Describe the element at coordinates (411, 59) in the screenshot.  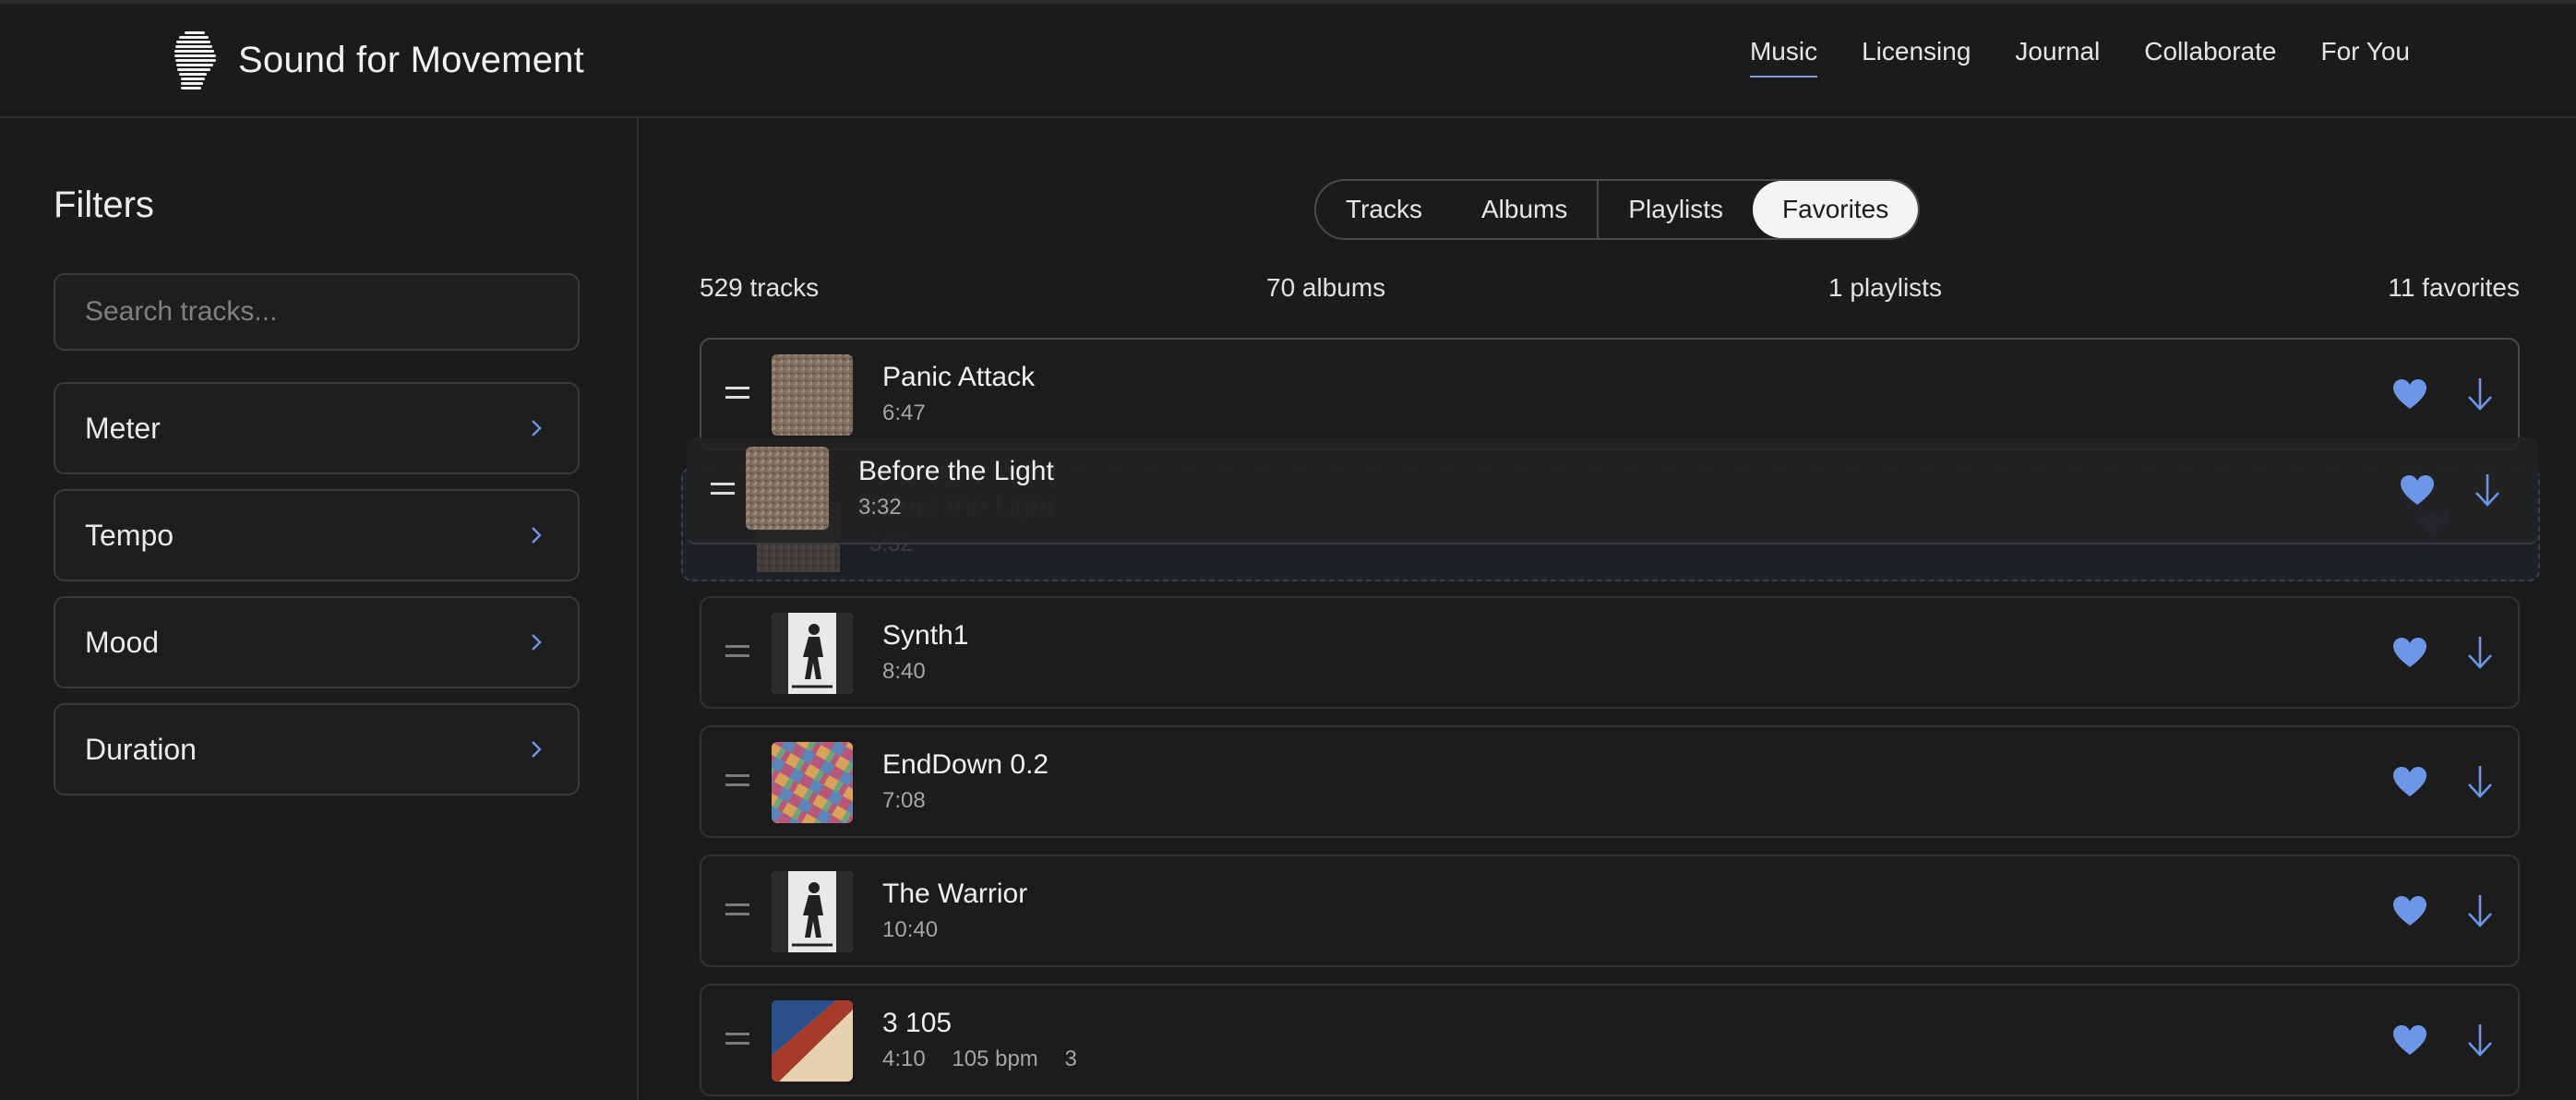
I see `brand-name: Sound for Movement` at that location.